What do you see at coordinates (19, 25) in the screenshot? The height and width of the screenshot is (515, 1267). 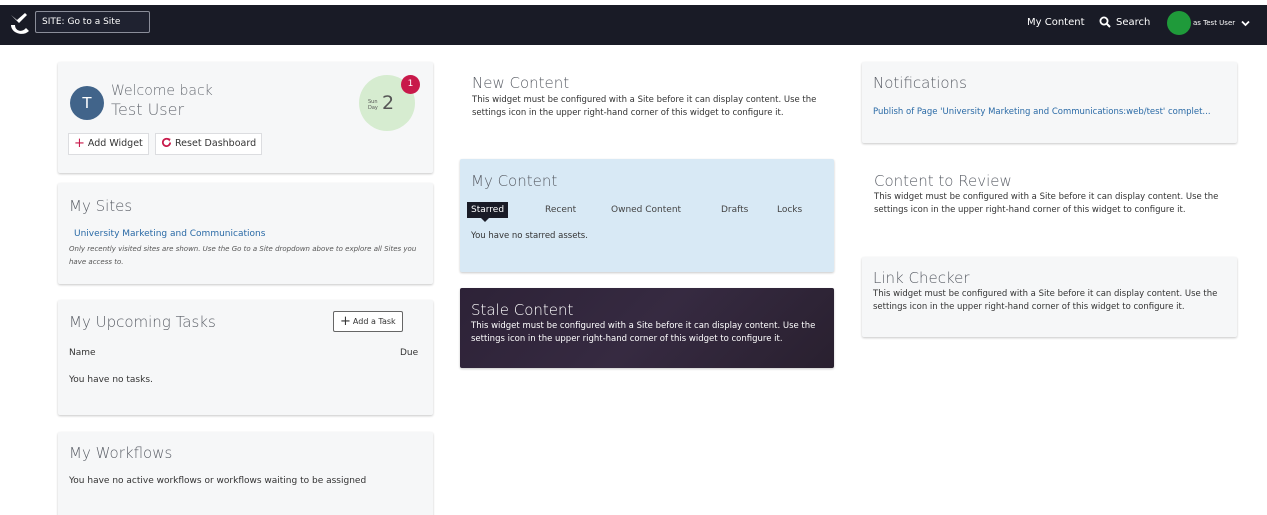 I see `app-logo-icon` at bounding box center [19, 25].